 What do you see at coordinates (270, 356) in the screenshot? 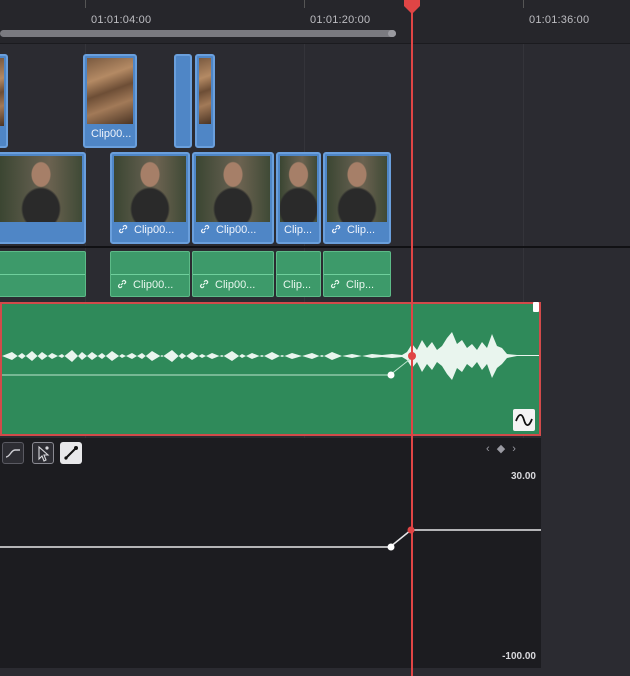
I see `audio-waveform` at bounding box center [270, 356].